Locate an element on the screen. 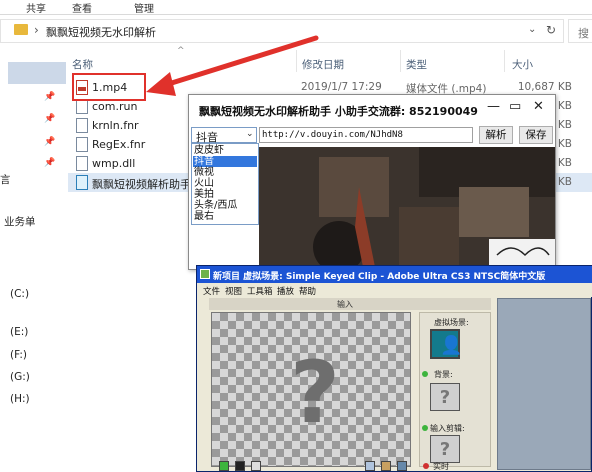  video-preview is located at coordinates (407, 208).